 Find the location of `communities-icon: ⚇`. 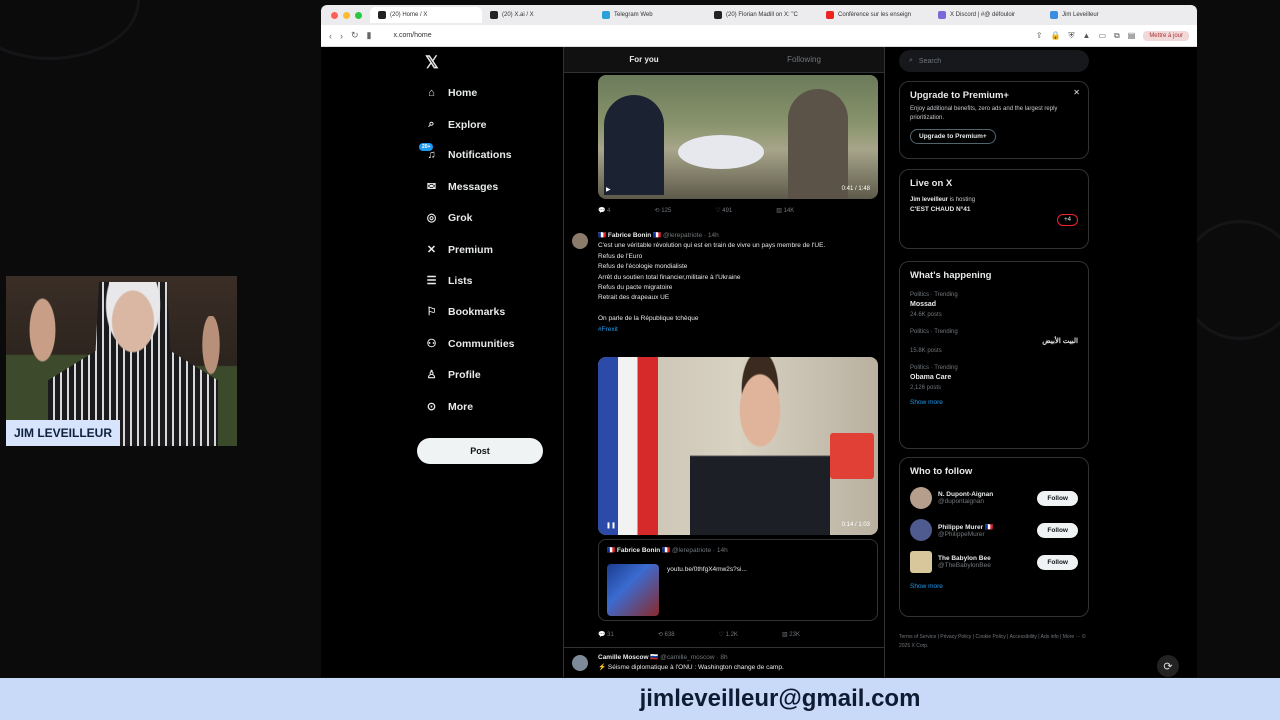

communities-icon: ⚇ is located at coordinates (431, 344).